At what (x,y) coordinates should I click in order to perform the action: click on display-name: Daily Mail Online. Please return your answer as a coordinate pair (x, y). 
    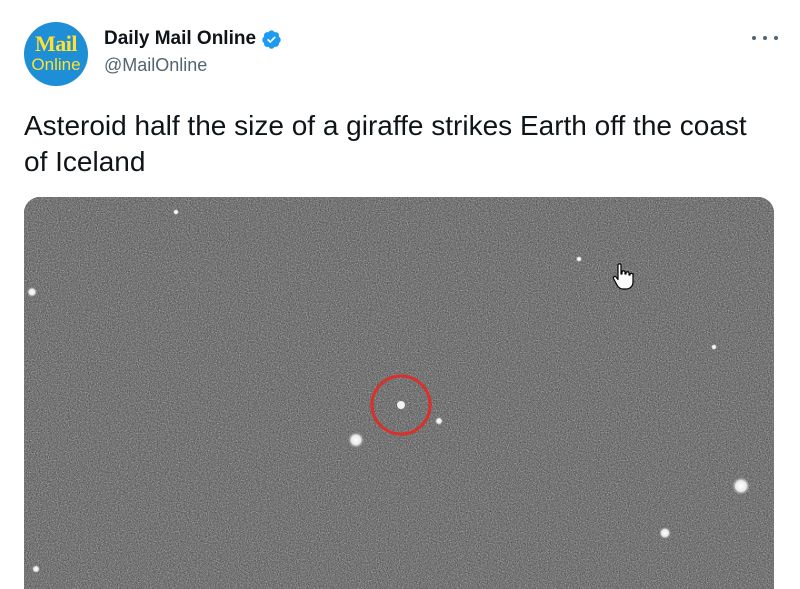
    Looking at the image, I should click on (180, 39).